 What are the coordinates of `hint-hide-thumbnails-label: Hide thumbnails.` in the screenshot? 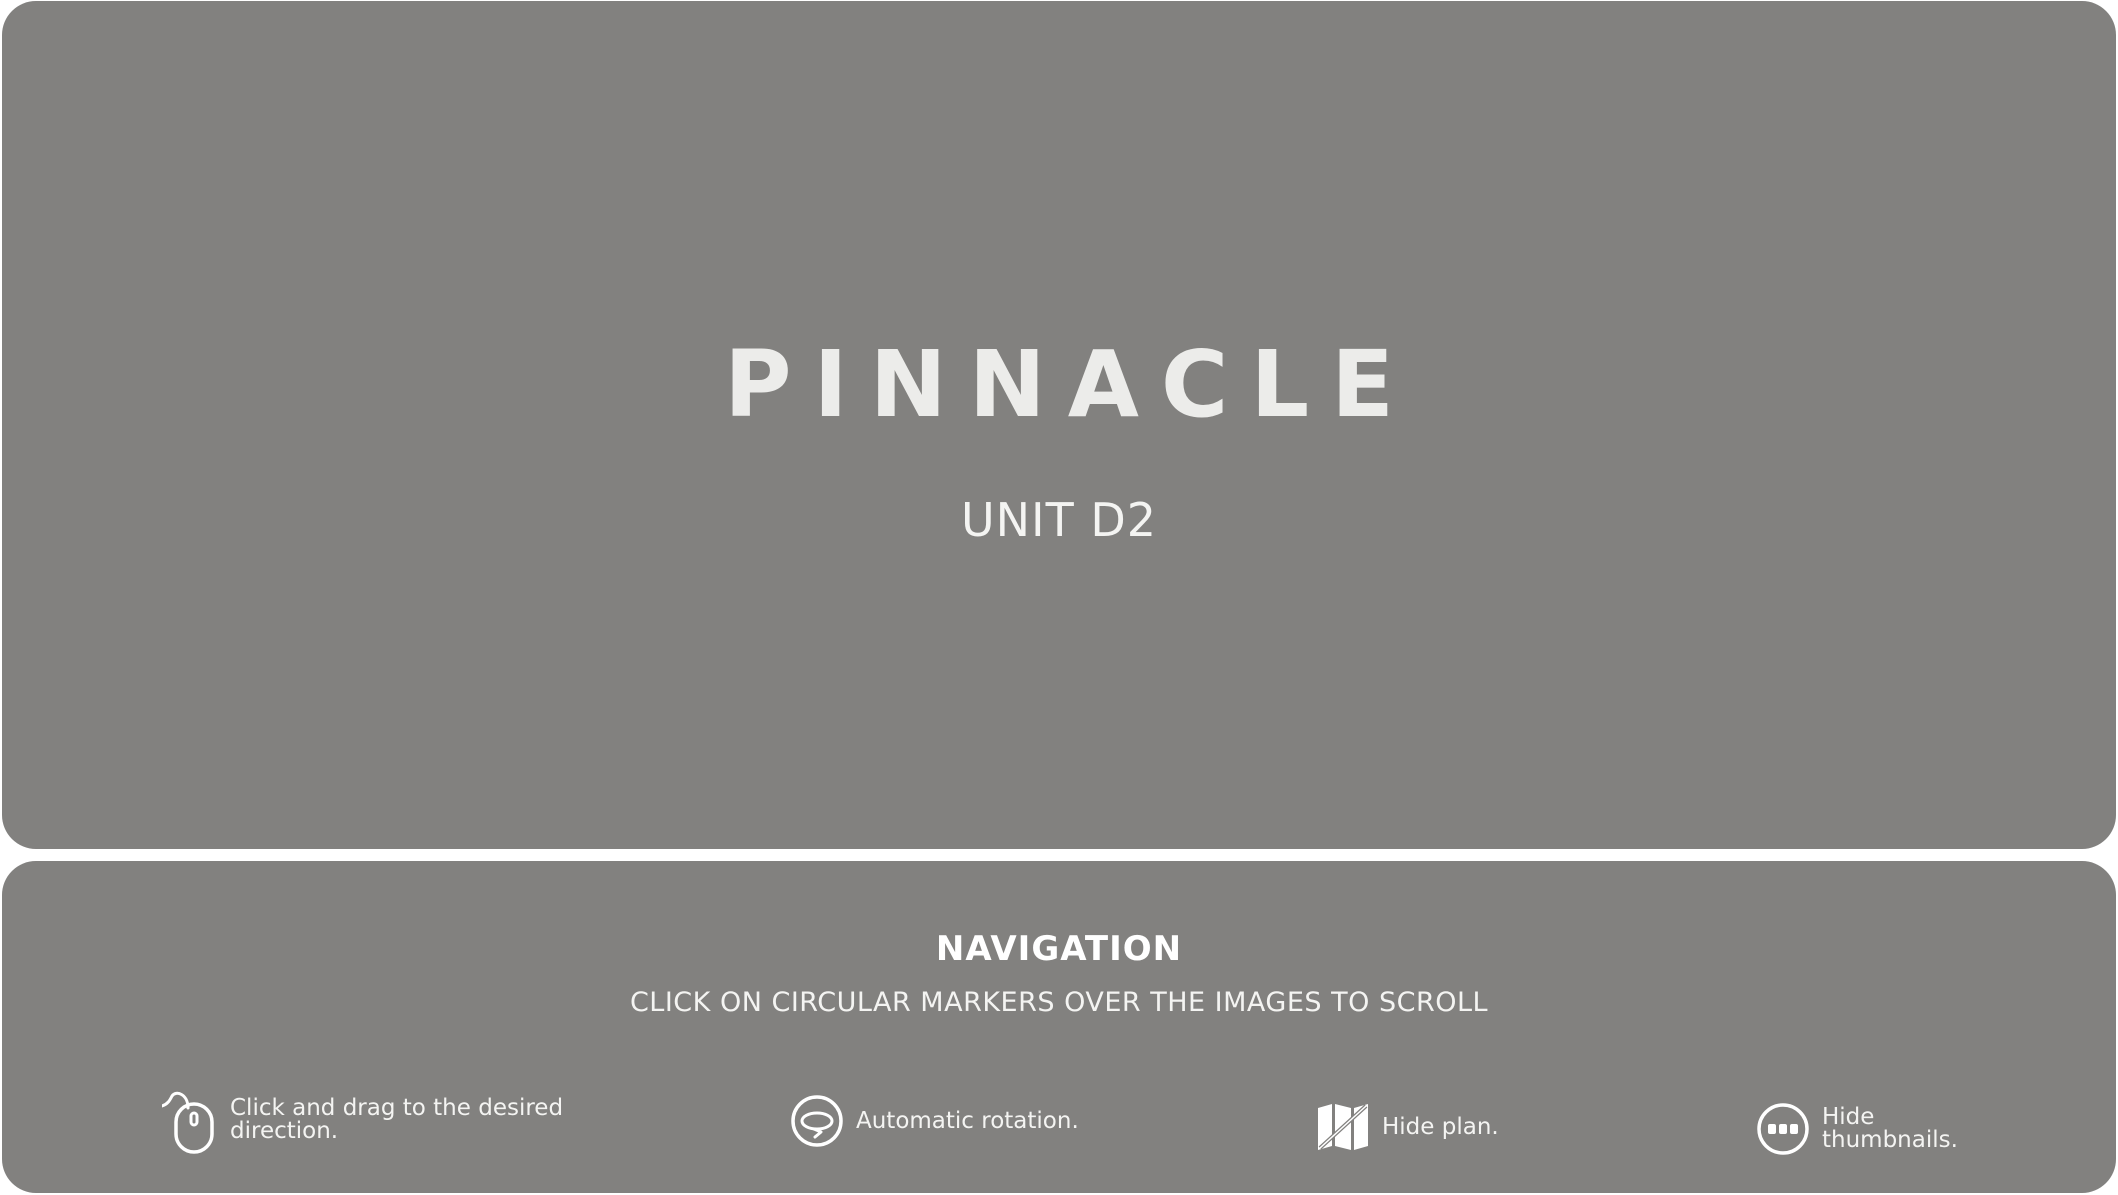 It's located at (1890, 1128).